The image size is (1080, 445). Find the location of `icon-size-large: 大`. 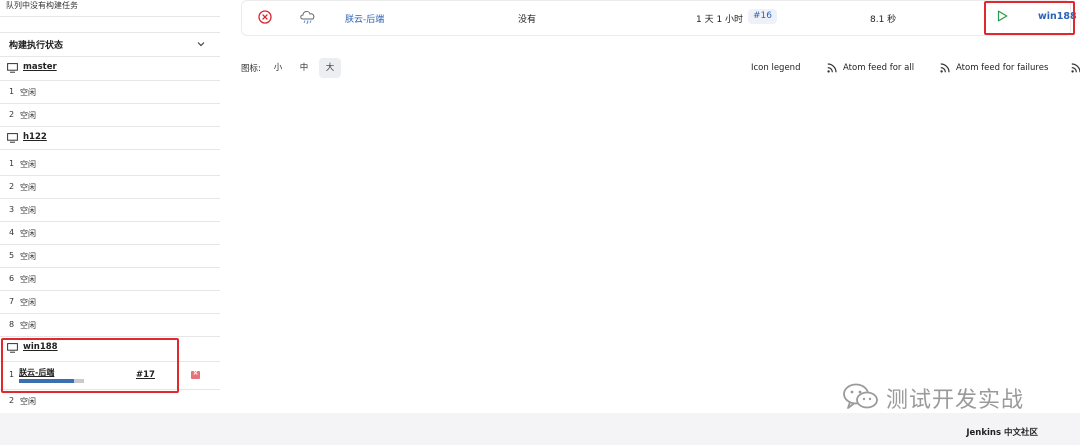

icon-size-large: 大 is located at coordinates (330, 68).